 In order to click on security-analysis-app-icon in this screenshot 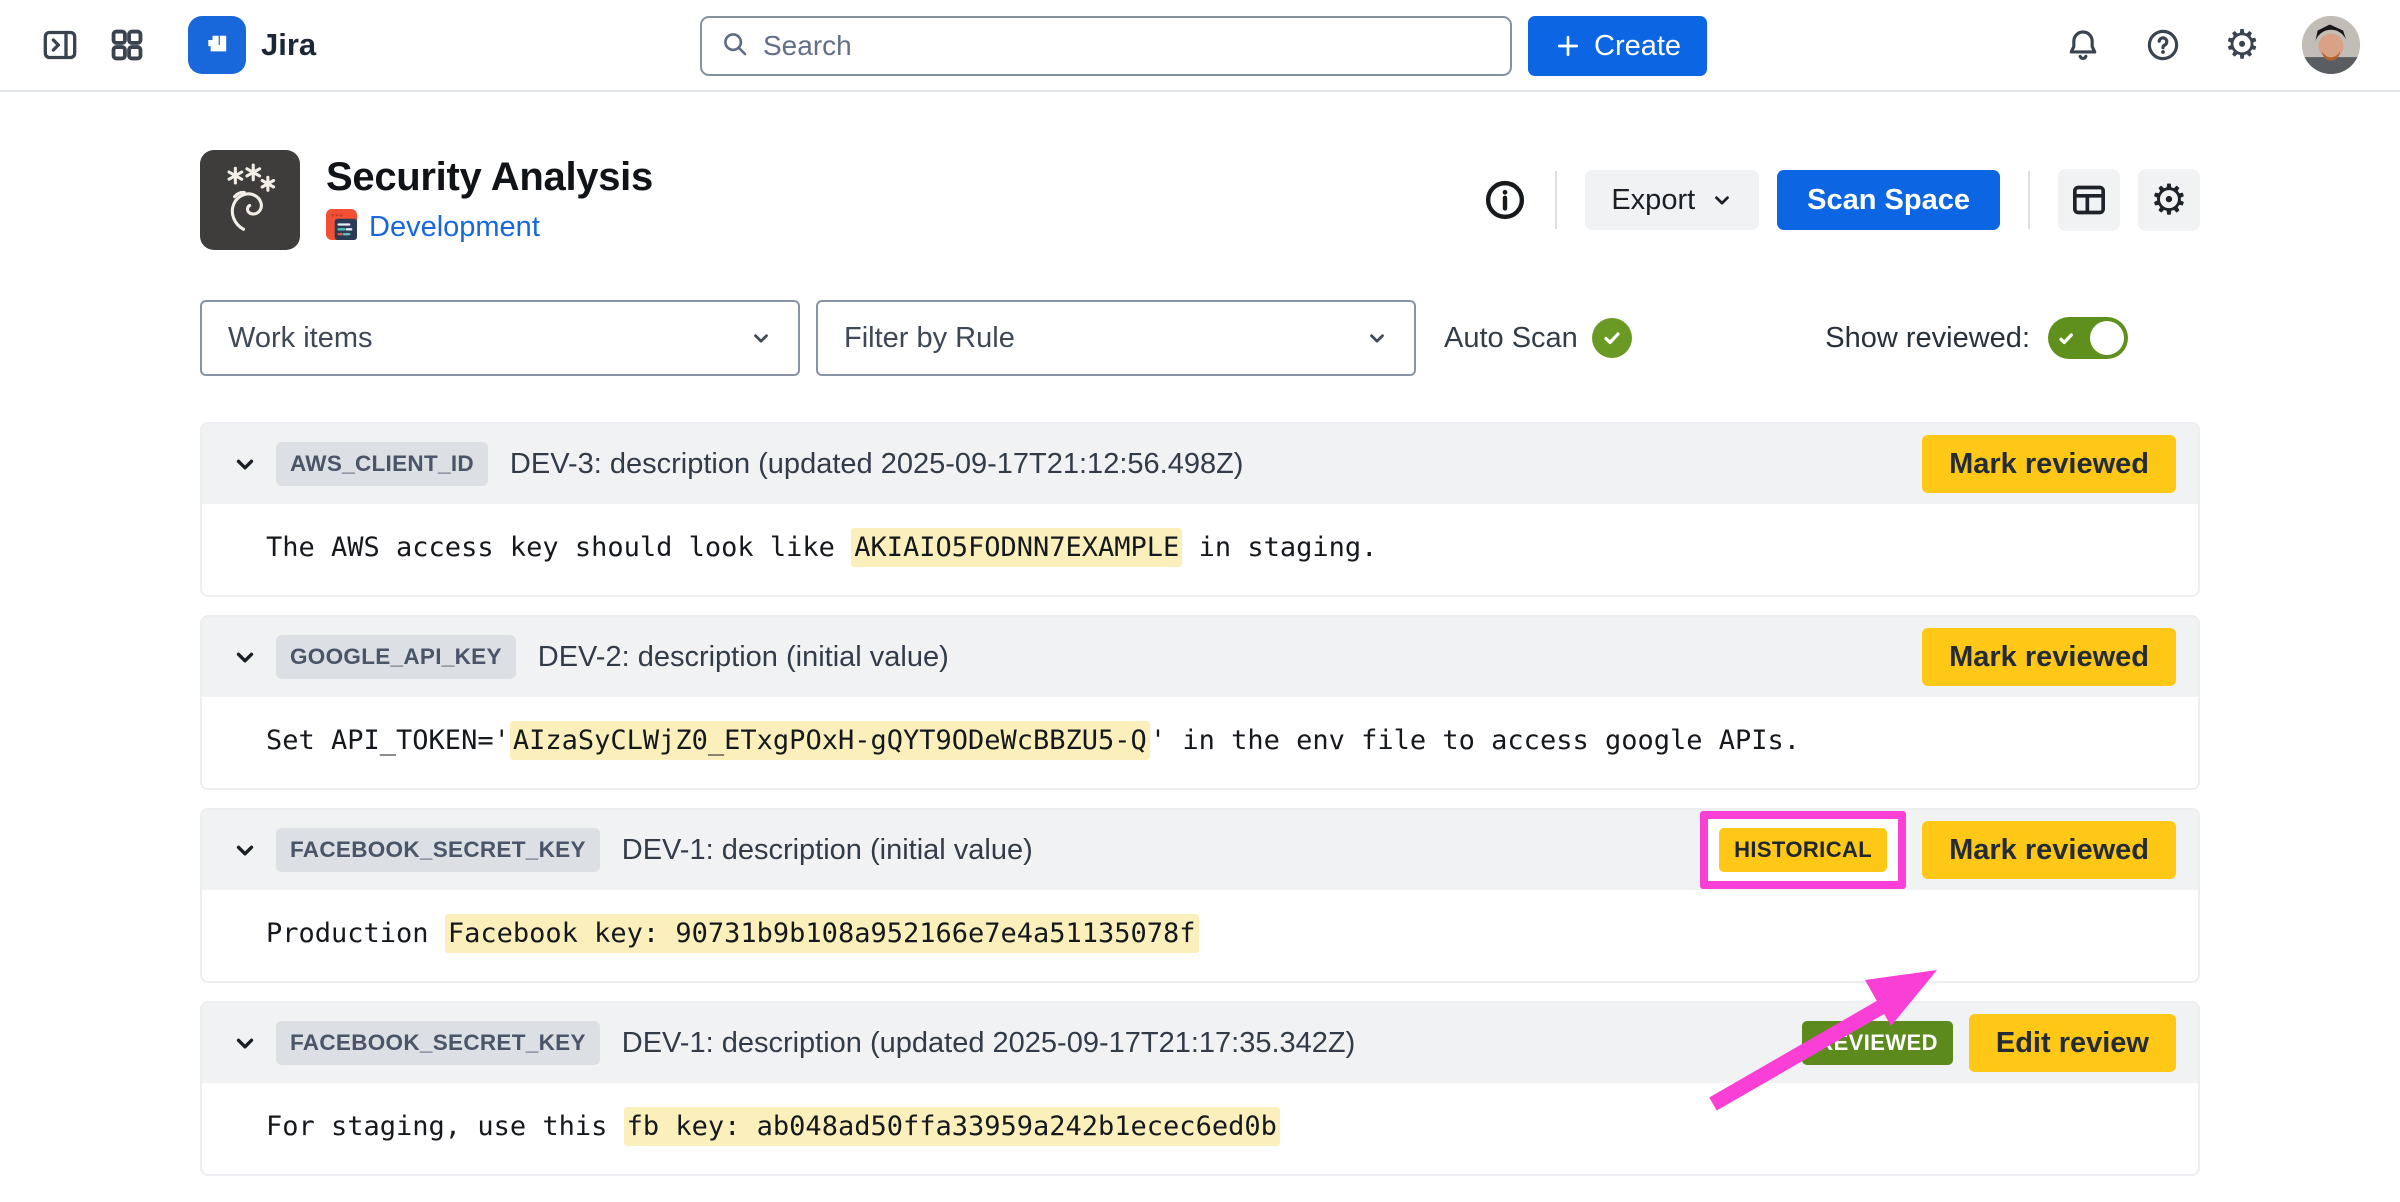, I will do `click(250, 200)`.